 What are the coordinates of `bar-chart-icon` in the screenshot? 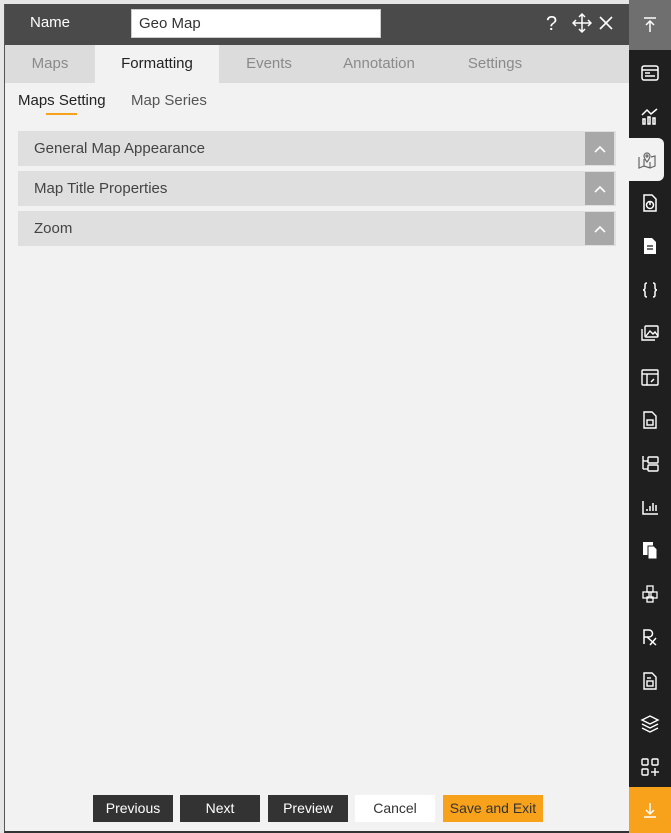 It's located at (650, 506).